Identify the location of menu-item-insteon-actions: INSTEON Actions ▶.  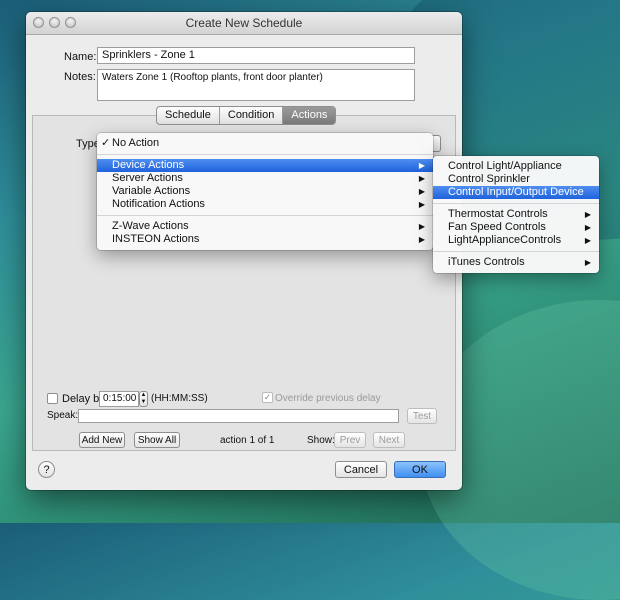
(265, 239).